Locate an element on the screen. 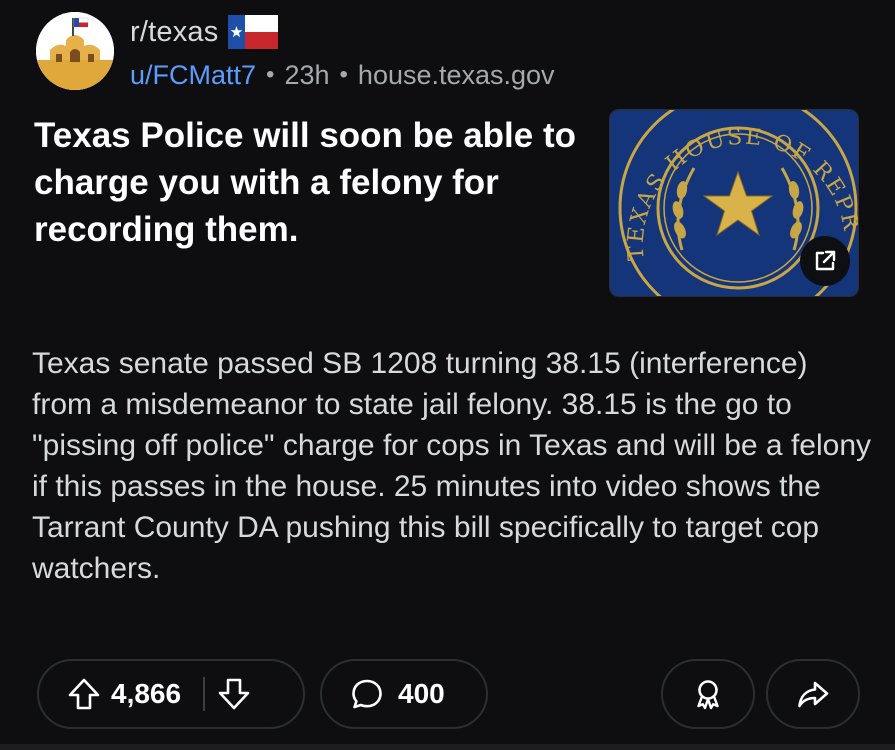  vote-bar: 4,866 is located at coordinates (171, 694).